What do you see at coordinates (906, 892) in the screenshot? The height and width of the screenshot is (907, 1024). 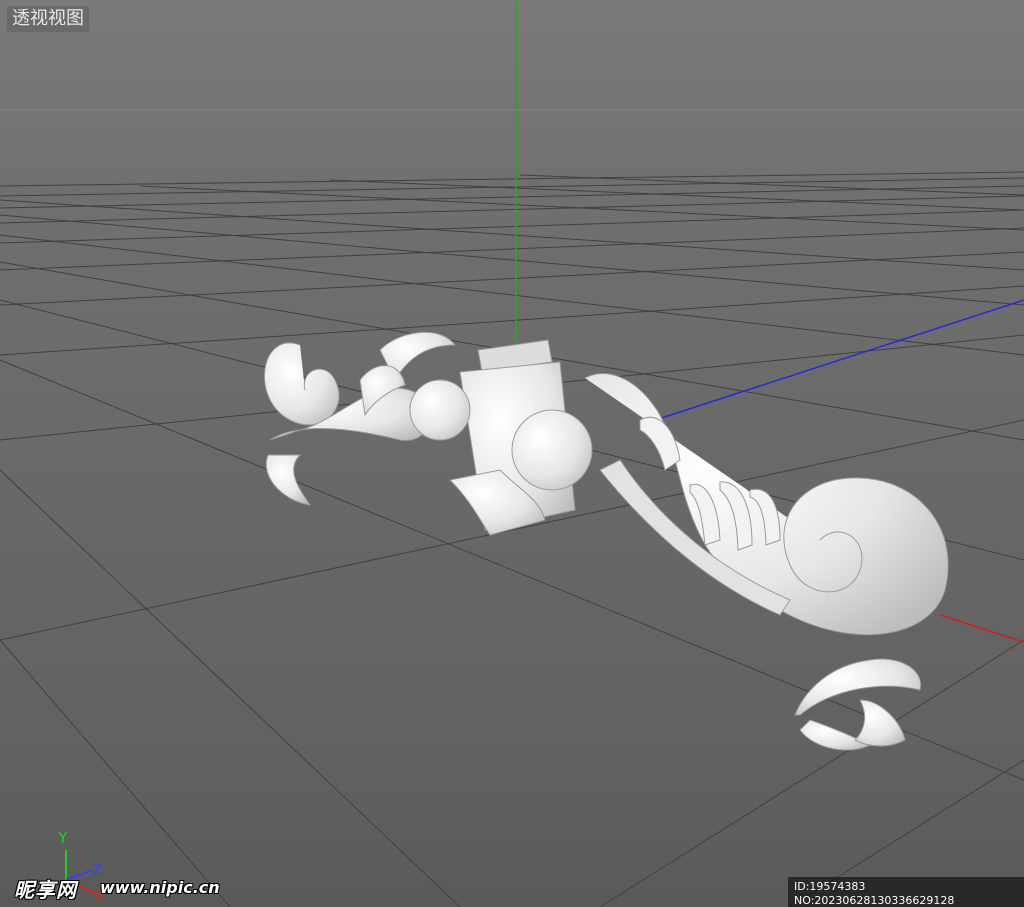 I see `image-id-badge: ID:19574383 NO:20230628130336629128` at bounding box center [906, 892].